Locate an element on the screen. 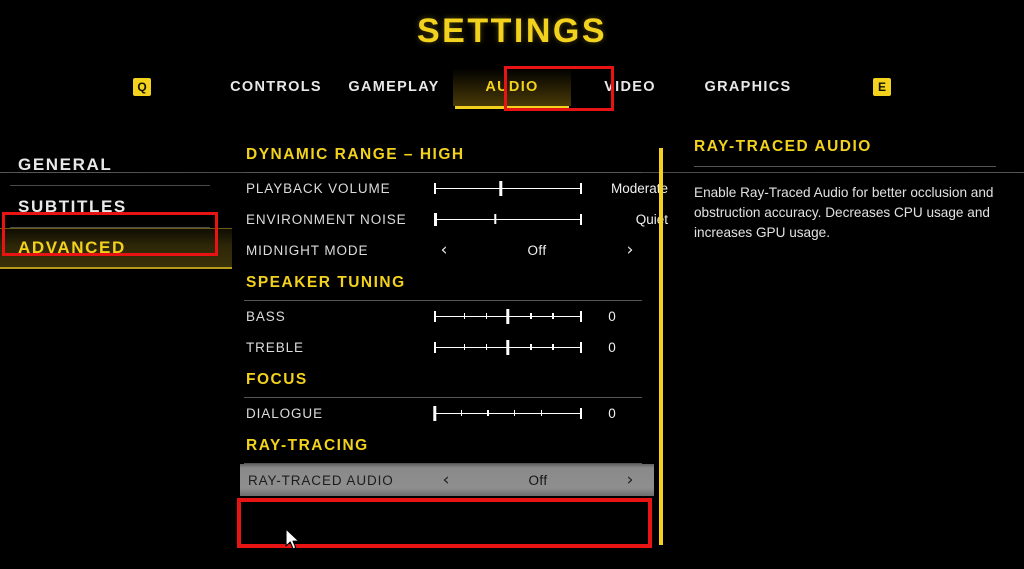 Image resolution: width=1024 pixels, height=569 pixels. section-heading-dynamic-range: DYNAMIC RANGE – HIGH is located at coordinates (355, 154).